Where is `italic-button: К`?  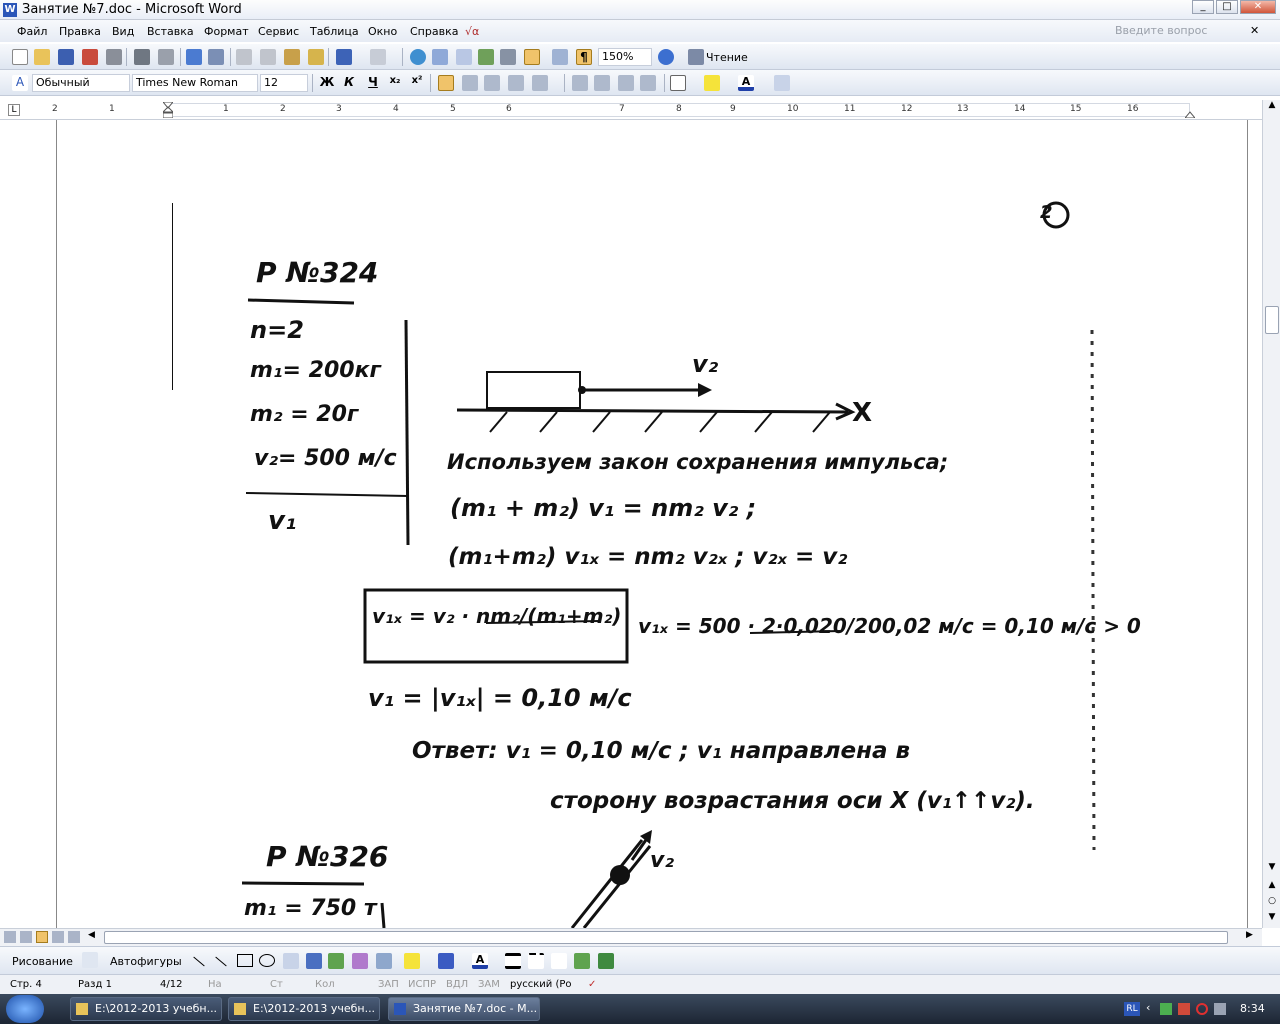 italic-button: К is located at coordinates (349, 82).